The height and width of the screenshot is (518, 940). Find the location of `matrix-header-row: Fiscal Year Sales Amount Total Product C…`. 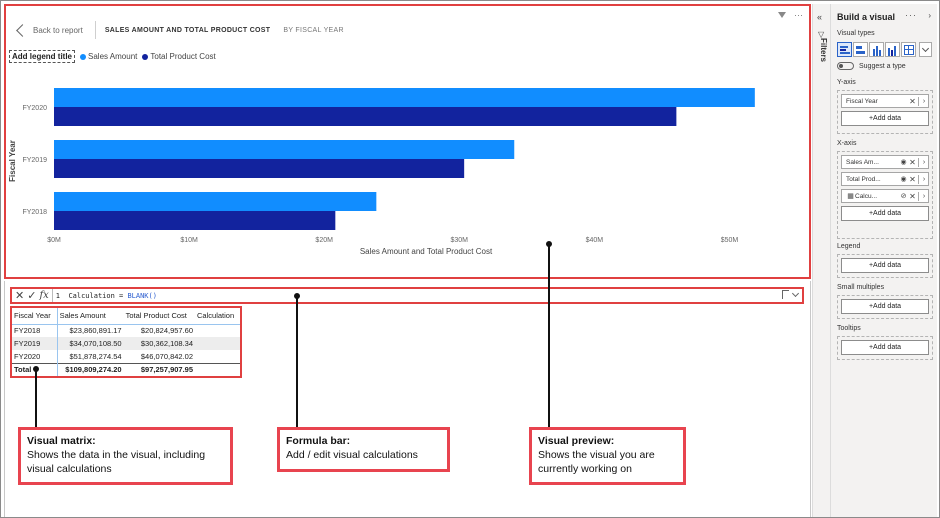

matrix-header-row: Fiscal Year Sales Amount Total Product C… is located at coordinates (126, 316).